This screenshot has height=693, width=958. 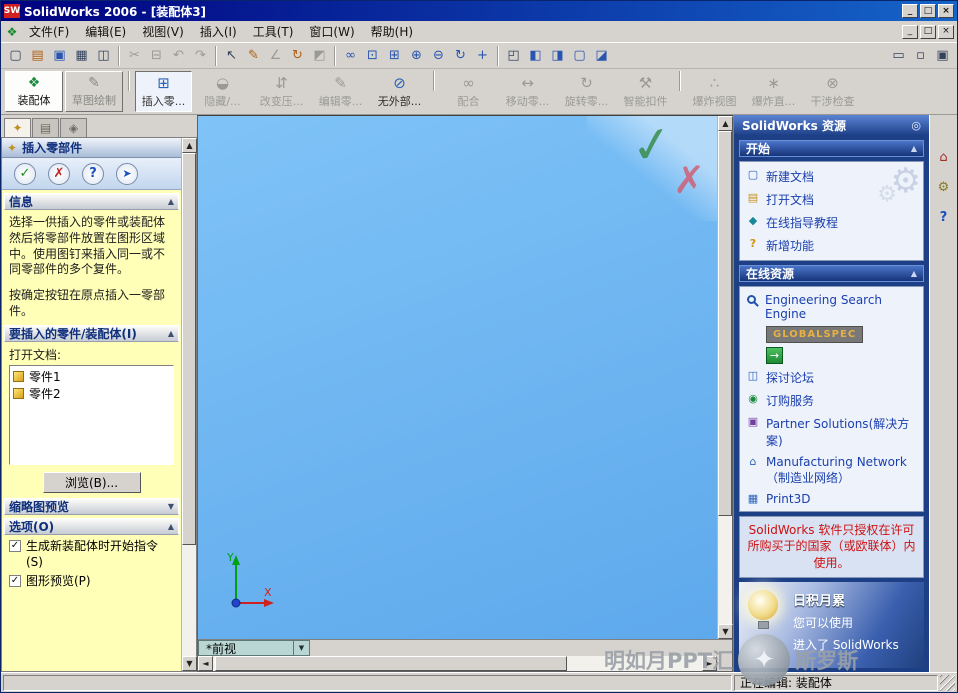 I want to click on sketch-tab: ✎ 草图绘制, so click(x=94, y=91).